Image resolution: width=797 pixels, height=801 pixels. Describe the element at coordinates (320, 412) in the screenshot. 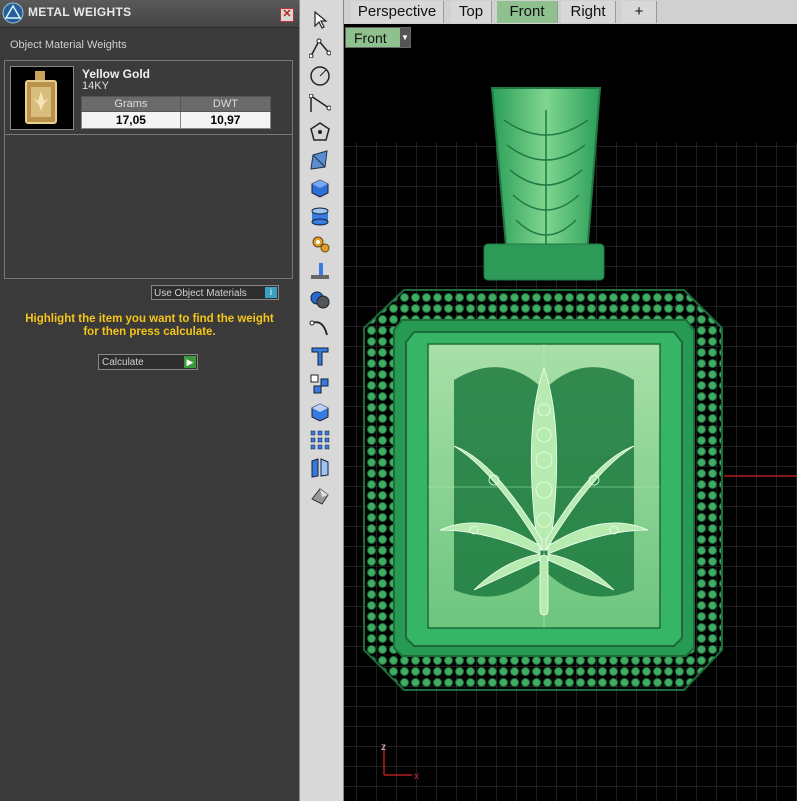

I see `cube-icon` at that location.